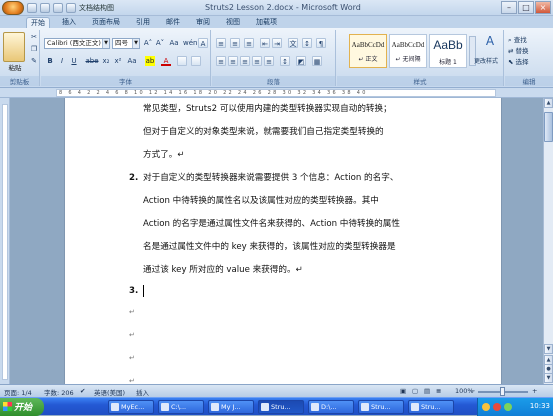 The width and height of the screenshot is (553, 416). Describe the element at coordinates (548, 349) in the screenshot. I see `scroll-down-icon: ▼` at that location.